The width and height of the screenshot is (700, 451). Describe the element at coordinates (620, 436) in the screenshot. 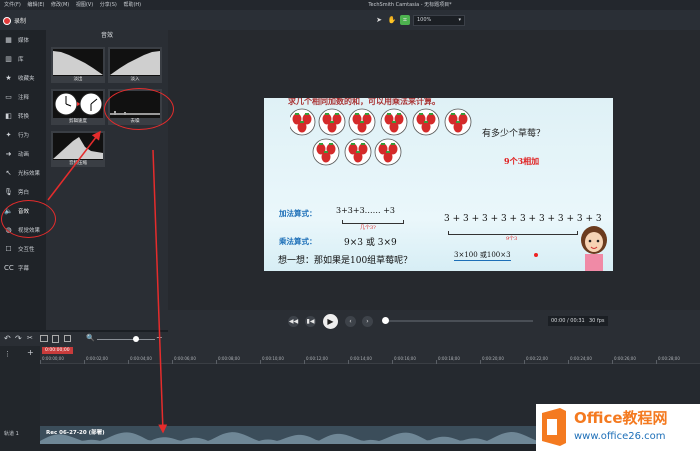

I see `brand-url: www.office26.com` at that location.